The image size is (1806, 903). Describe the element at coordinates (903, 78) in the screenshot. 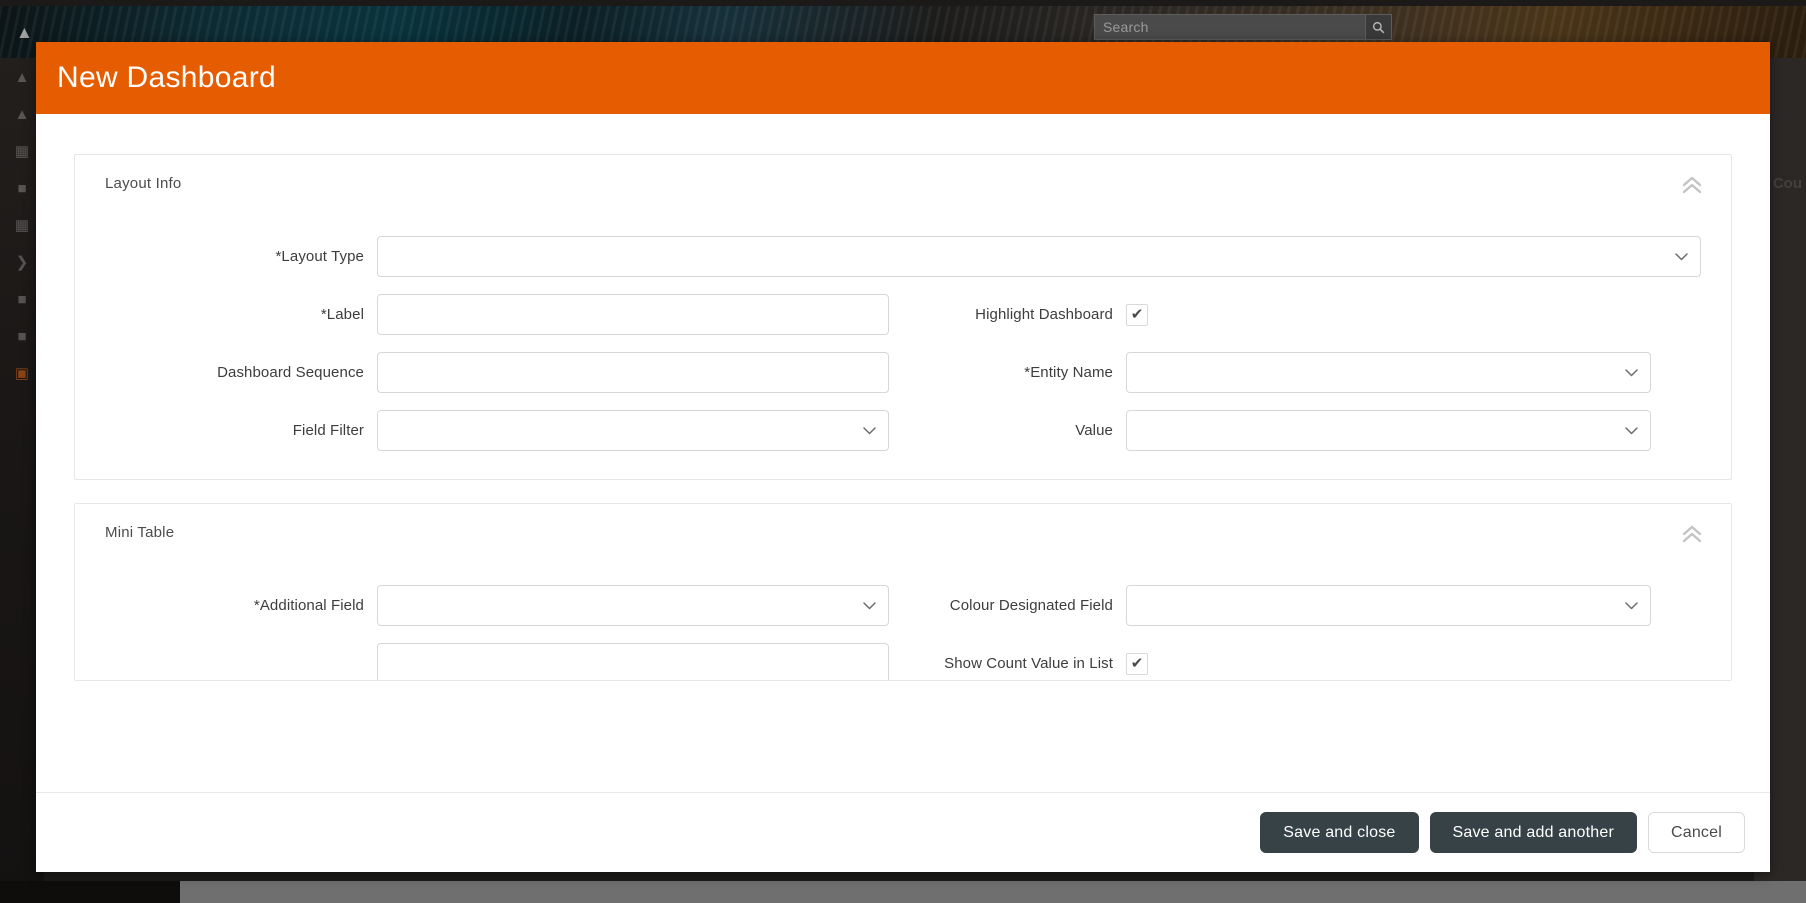

I see `dialog-header: New Dashboard` at that location.